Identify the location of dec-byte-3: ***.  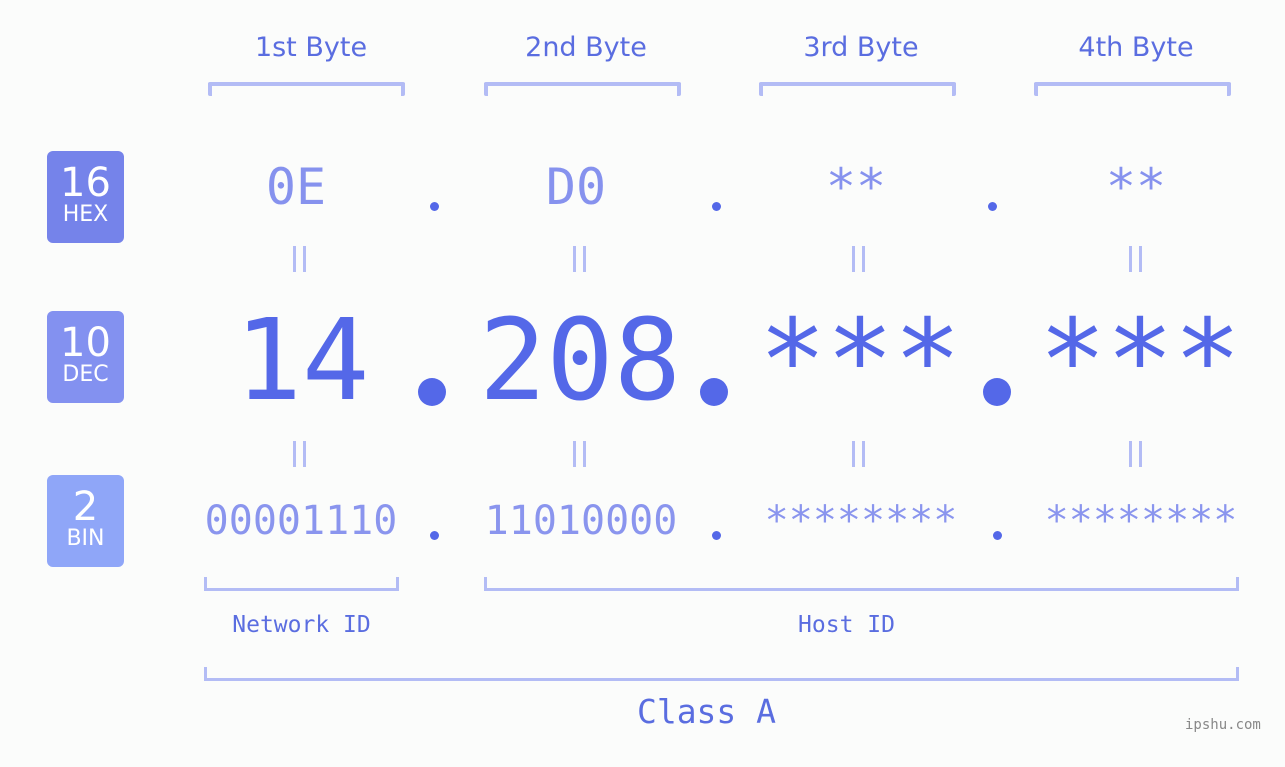
(860, 361).